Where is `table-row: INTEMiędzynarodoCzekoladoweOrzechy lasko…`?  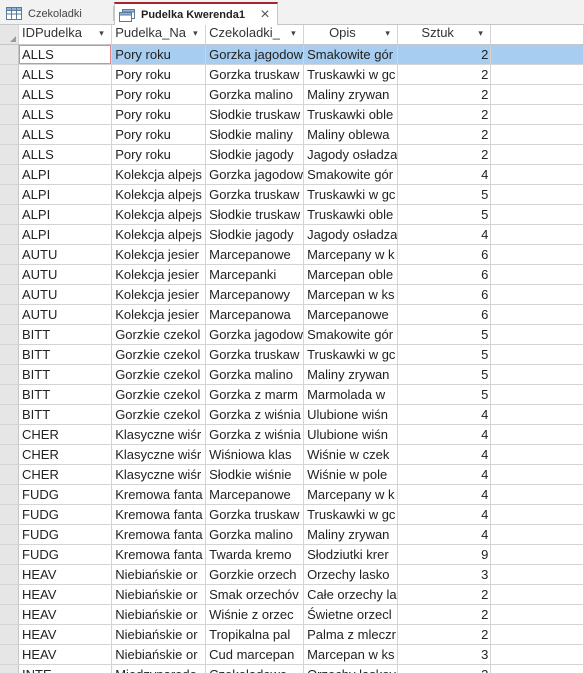
table-row: INTEMiędzynarodoCzekoladoweOrzechy lasko… is located at coordinates (292, 668).